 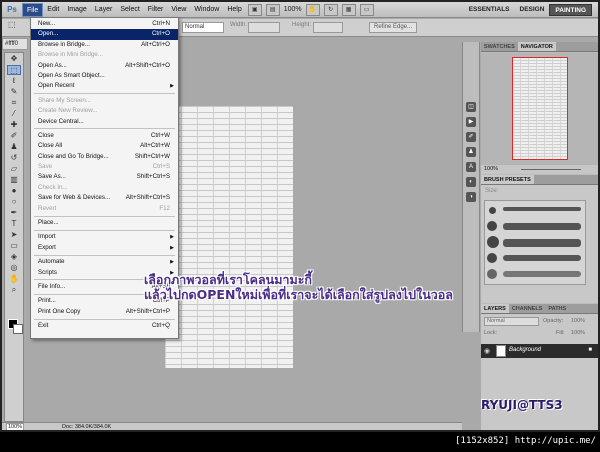 What do you see at coordinates (536, 46) in the screenshot?
I see `tab-navigator: NAVIGATOR` at bounding box center [536, 46].